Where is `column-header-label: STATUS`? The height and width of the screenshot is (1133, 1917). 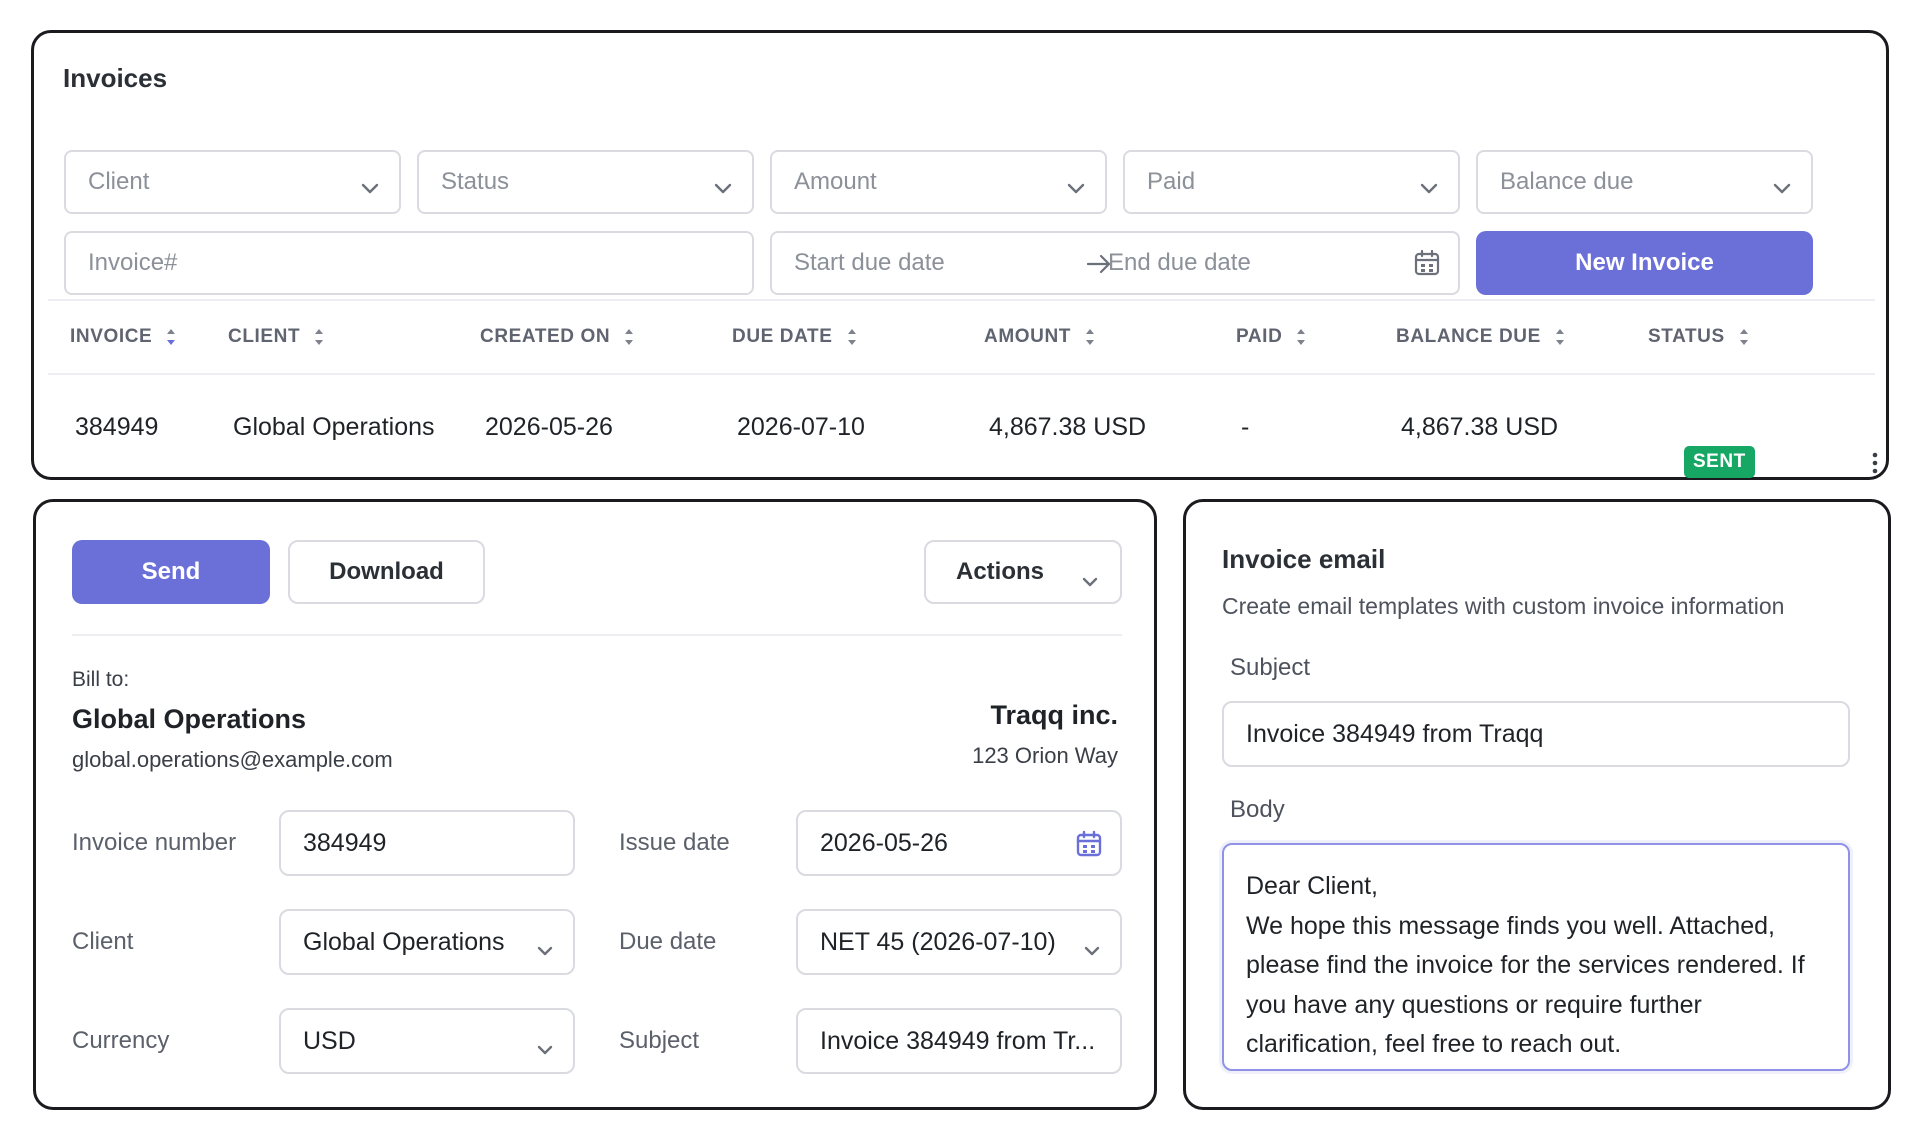 column-header-label: STATUS is located at coordinates (1686, 336).